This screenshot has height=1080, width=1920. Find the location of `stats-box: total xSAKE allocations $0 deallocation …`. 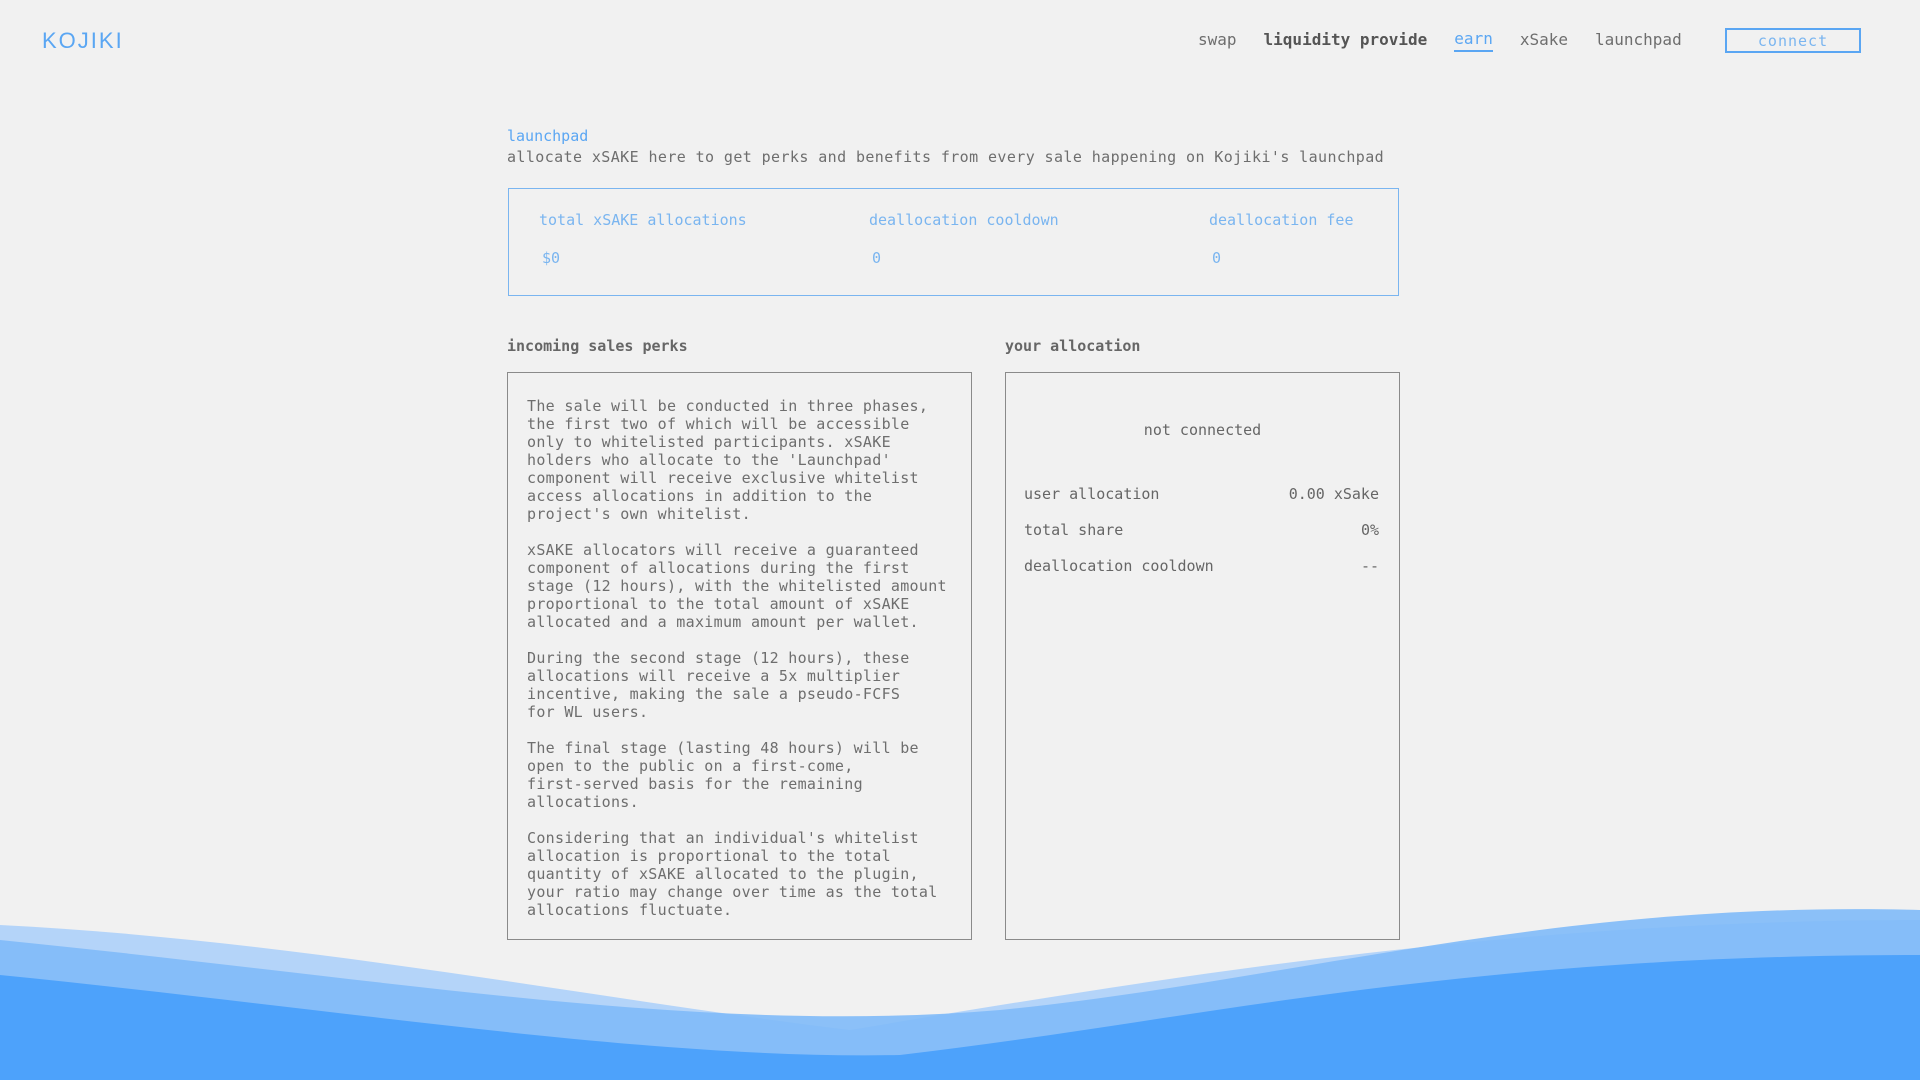

stats-box: total xSAKE allocations $0 deallocation … is located at coordinates (953, 242).